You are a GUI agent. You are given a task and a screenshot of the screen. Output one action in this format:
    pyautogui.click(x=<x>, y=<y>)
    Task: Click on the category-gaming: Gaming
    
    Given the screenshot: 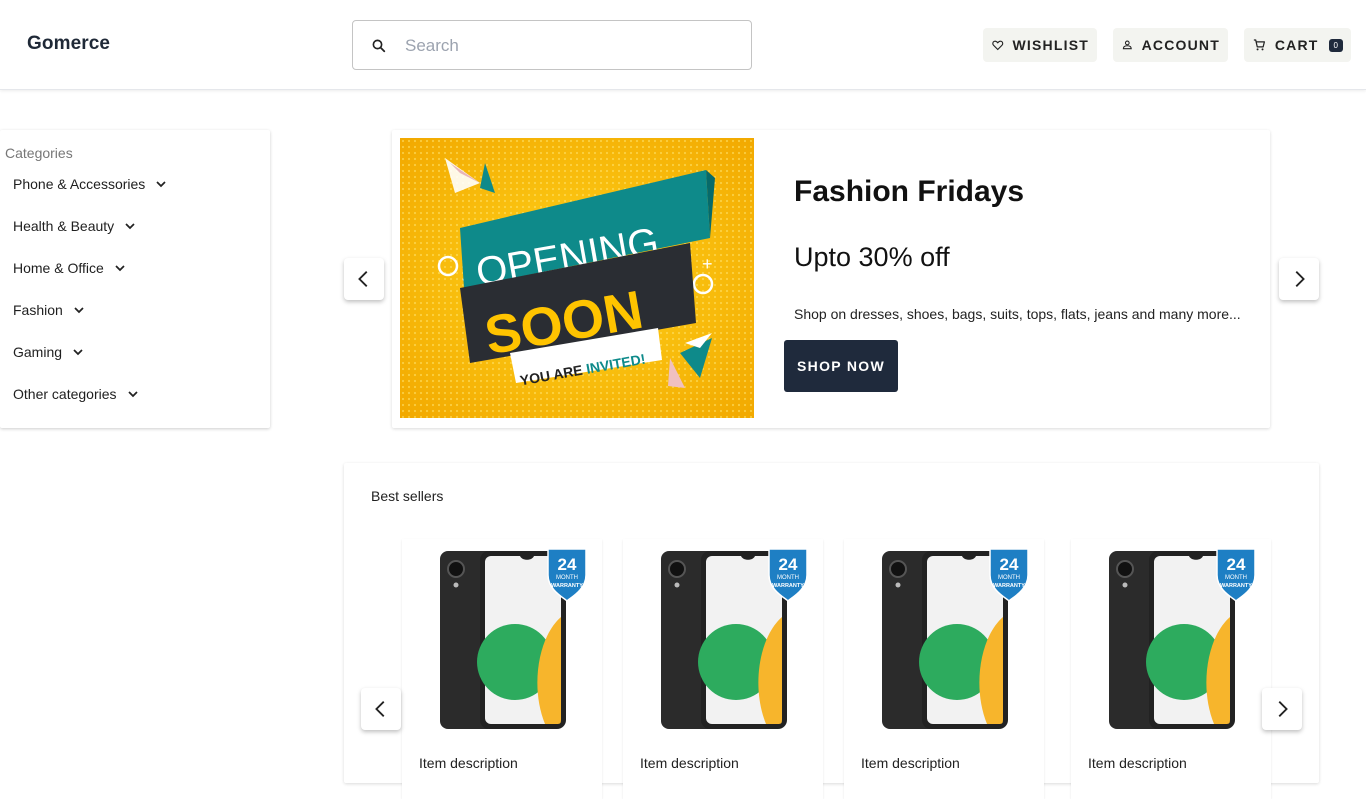 What is the action you would take?
    pyautogui.click(x=49, y=352)
    